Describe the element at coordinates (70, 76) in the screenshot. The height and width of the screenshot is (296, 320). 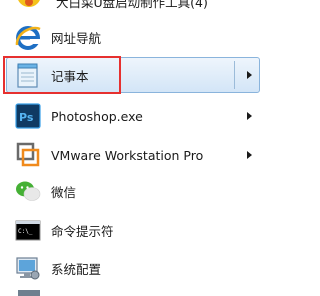
I see `menu-item-label: 记事本` at that location.